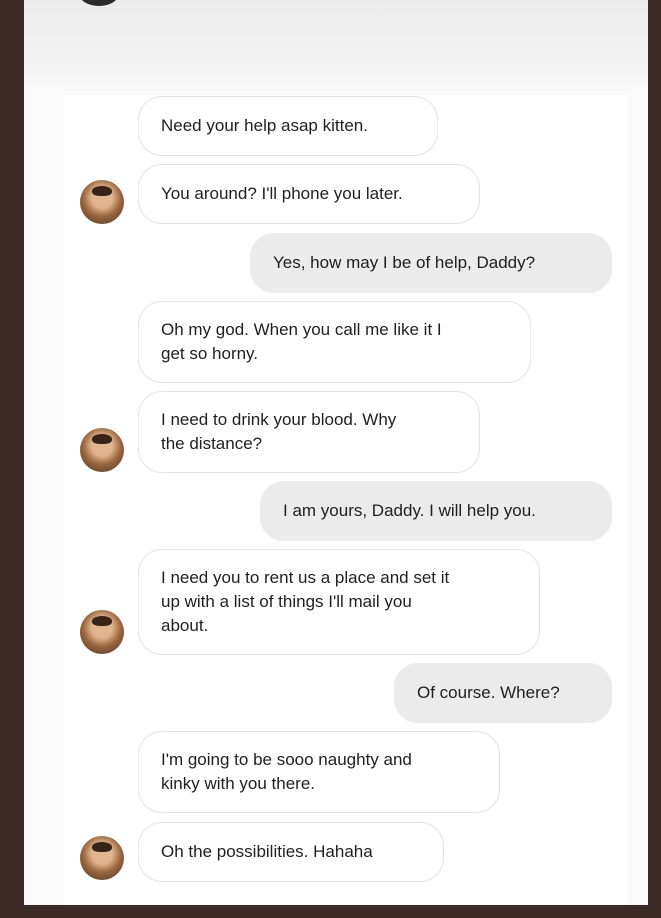  What do you see at coordinates (264, 125) in the screenshot?
I see `message-text: Need your help asap kitten.` at bounding box center [264, 125].